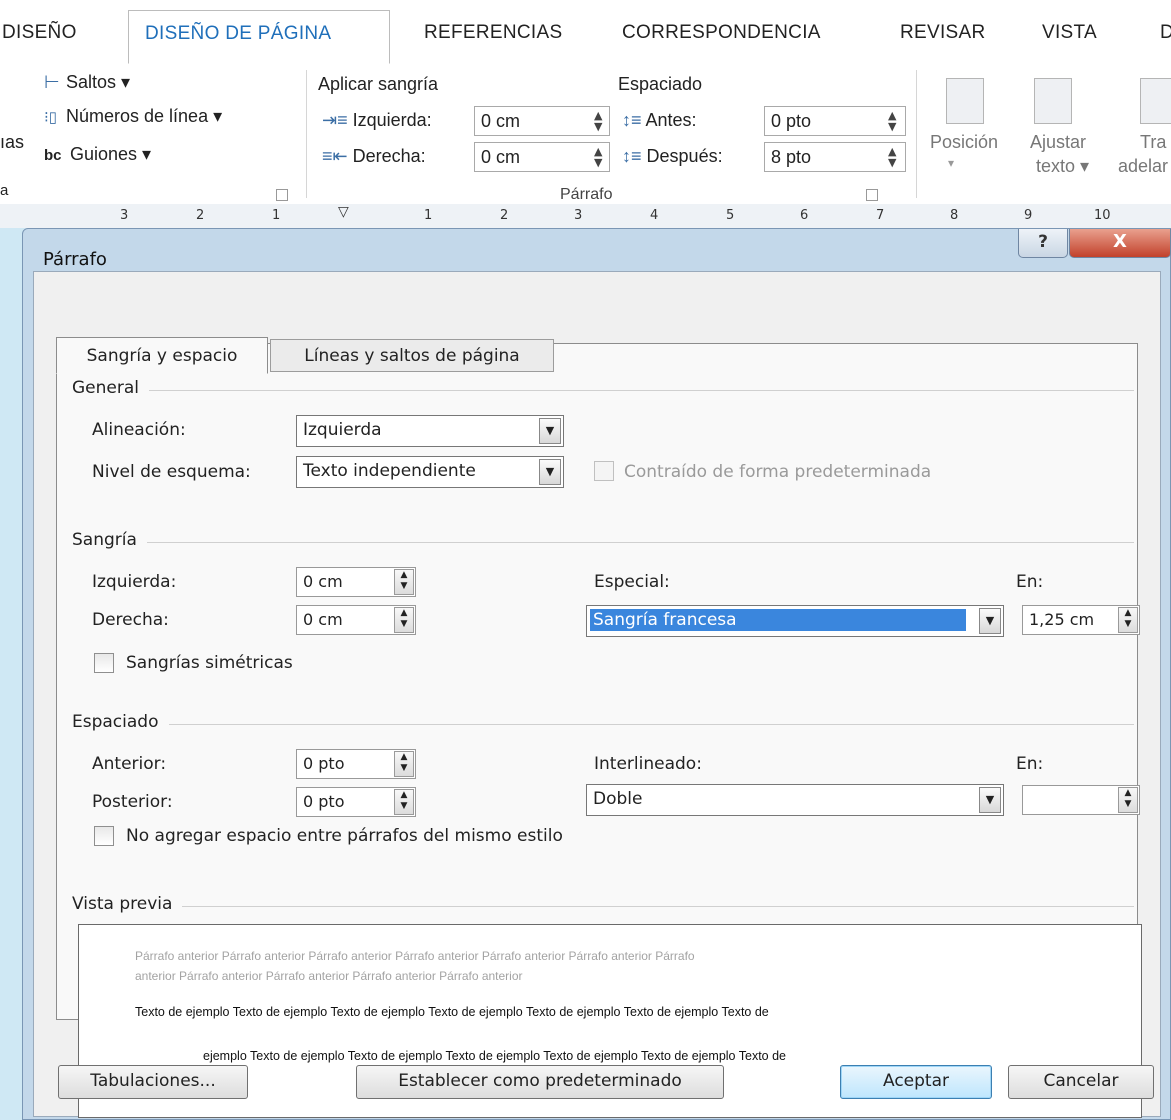 The width and height of the screenshot is (1171, 1120). What do you see at coordinates (872, 195) in the screenshot?
I see `paragraph-launcher-icon` at bounding box center [872, 195].